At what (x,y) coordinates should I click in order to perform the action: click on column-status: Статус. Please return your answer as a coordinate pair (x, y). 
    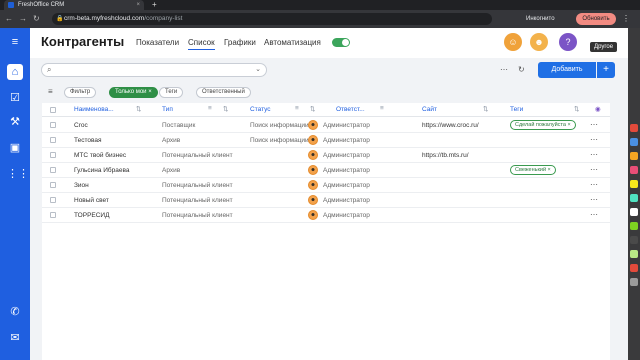
    Looking at the image, I should click on (260, 109).